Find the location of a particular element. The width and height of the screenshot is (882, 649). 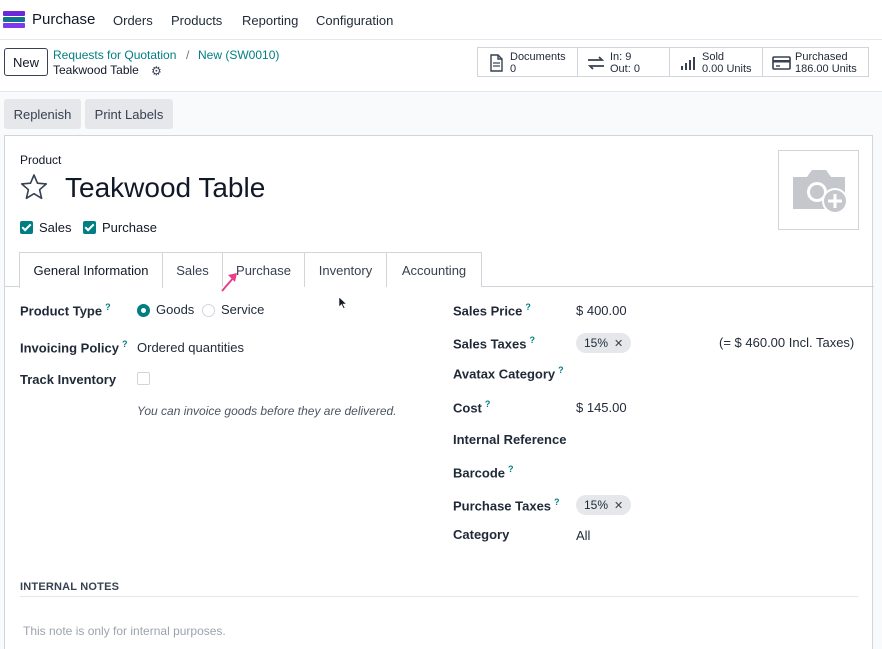

service-radio is located at coordinates (208, 310).